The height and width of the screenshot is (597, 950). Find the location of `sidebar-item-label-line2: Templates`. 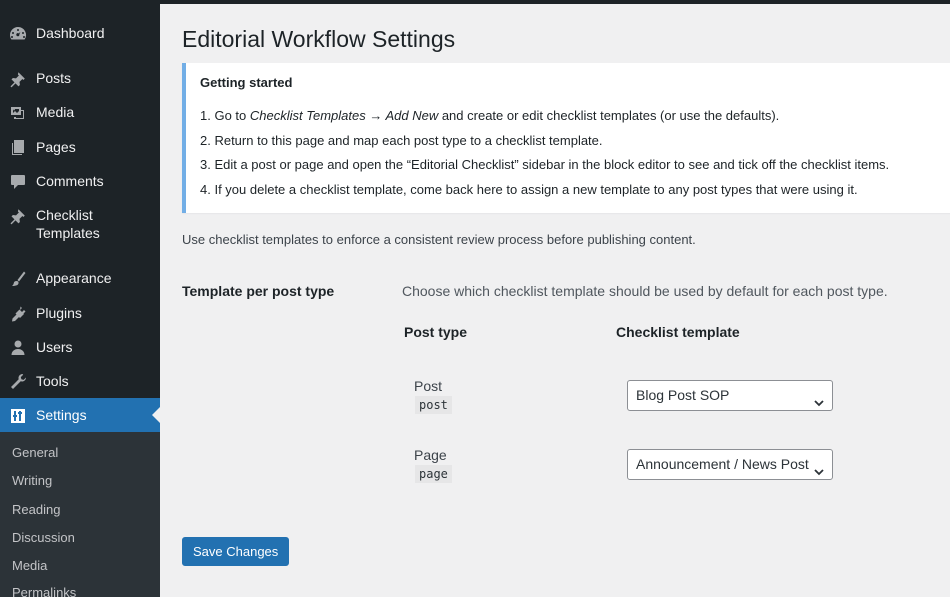

sidebar-item-label-line2: Templates is located at coordinates (68, 233).